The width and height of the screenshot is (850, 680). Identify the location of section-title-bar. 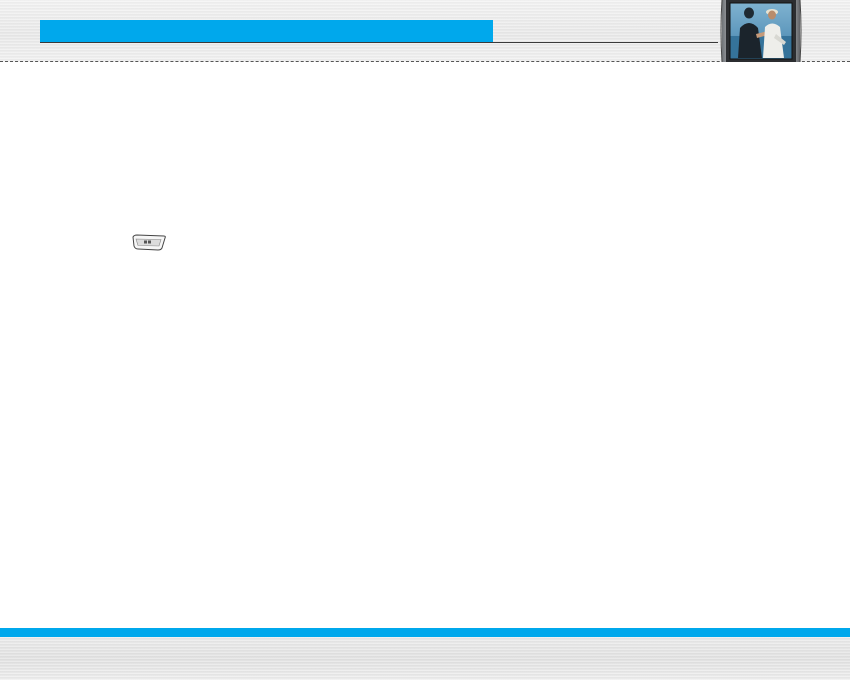
(266, 31).